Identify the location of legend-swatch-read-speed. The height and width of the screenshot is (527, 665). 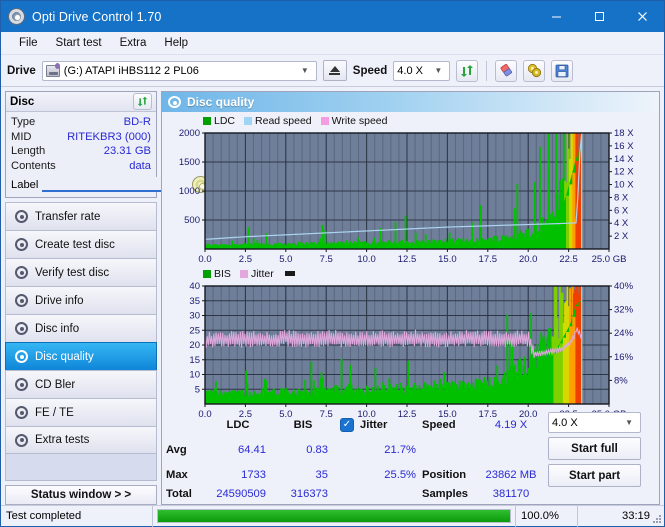
(248, 120).